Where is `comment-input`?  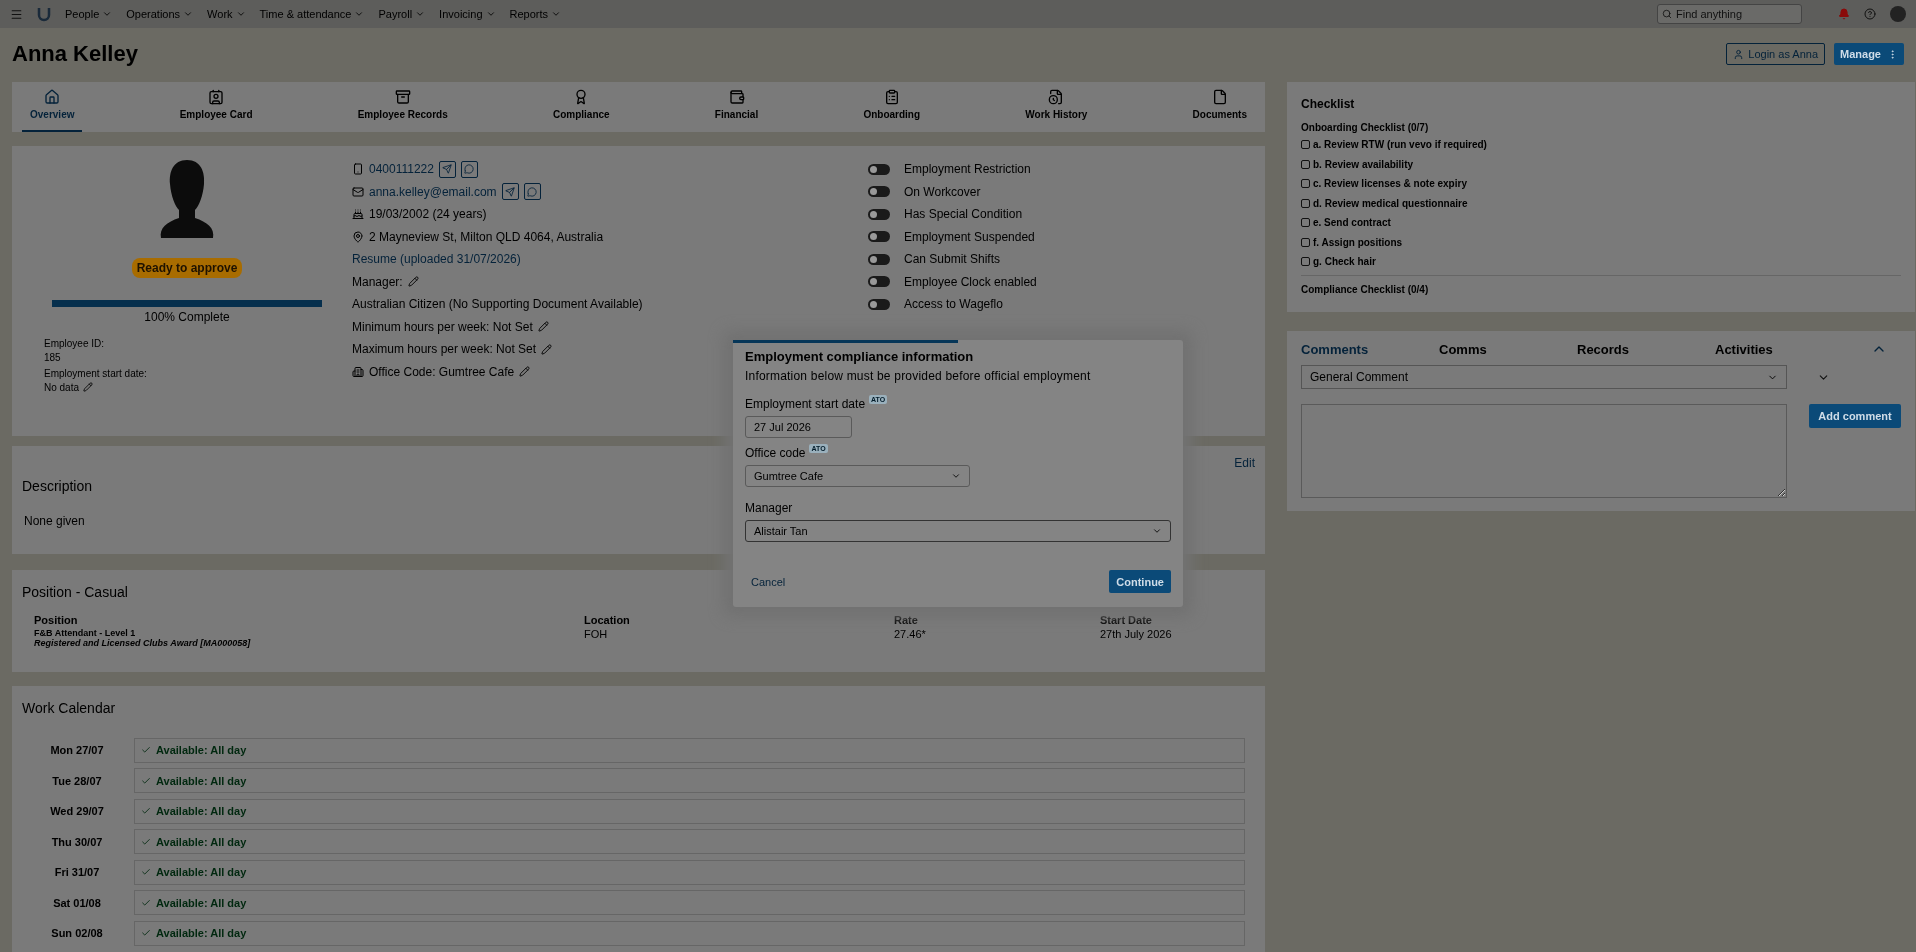
comment-input is located at coordinates (1544, 451).